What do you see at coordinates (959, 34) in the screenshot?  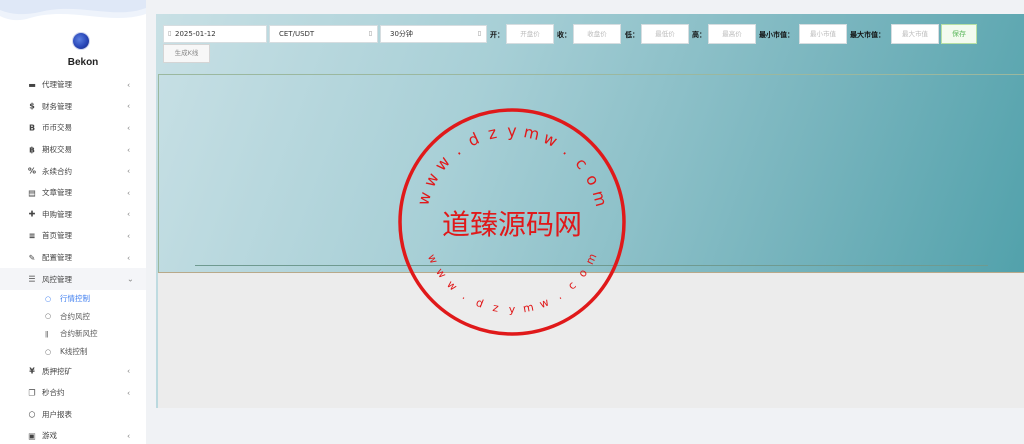 I see `save-button: 保存` at bounding box center [959, 34].